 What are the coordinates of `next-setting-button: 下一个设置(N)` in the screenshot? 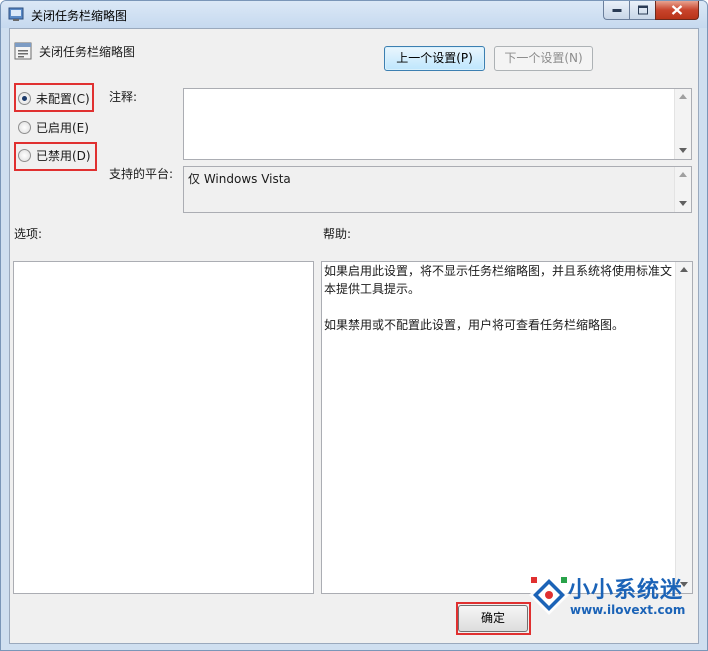 It's located at (543, 58).